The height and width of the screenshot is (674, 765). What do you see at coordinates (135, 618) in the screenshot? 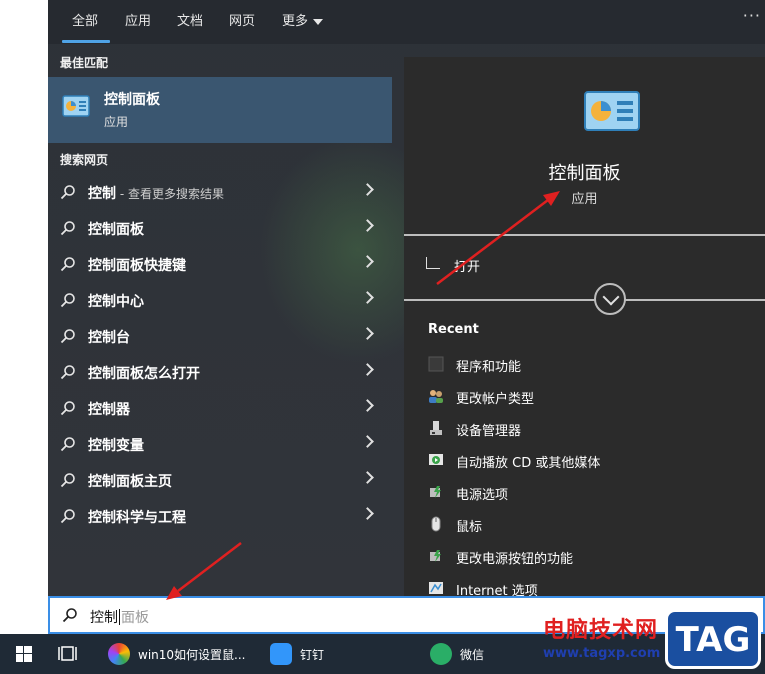
I see `search-suggestion: 面板` at bounding box center [135, 618].